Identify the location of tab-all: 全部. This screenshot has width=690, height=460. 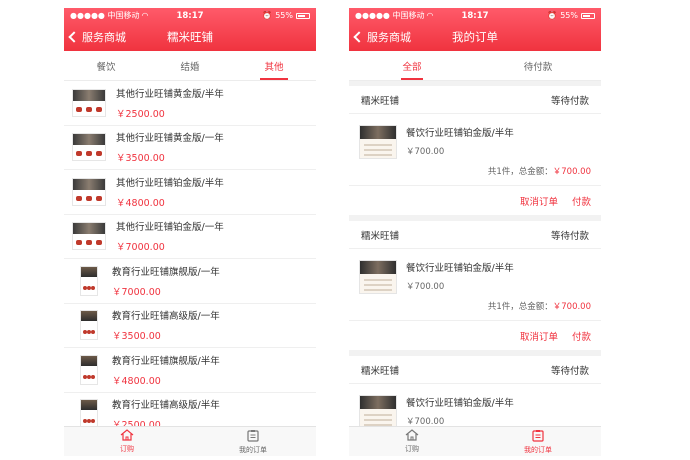
(412, 65).